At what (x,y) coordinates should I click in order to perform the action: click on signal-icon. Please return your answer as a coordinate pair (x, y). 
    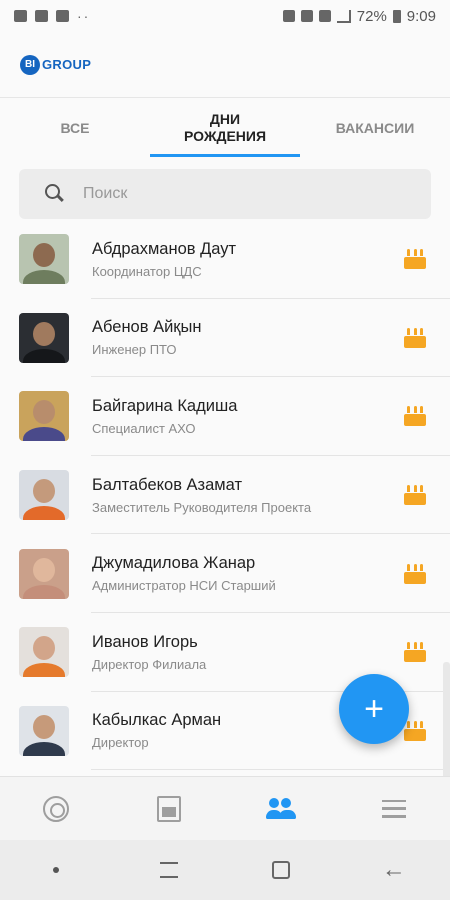
    Looking at the image, I should click on (343, 16).